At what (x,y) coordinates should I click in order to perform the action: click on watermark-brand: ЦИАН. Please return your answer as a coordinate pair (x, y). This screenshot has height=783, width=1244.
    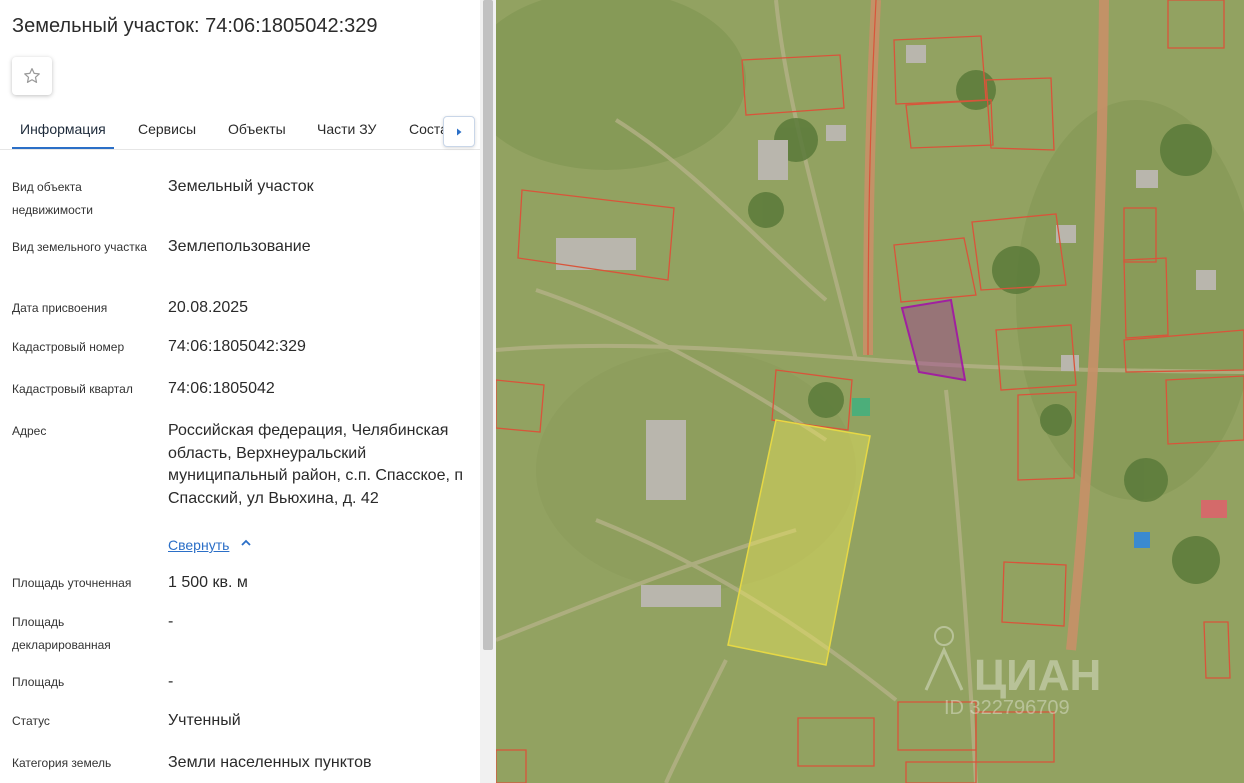
    Looking at the image, I should click on (1037, 675).